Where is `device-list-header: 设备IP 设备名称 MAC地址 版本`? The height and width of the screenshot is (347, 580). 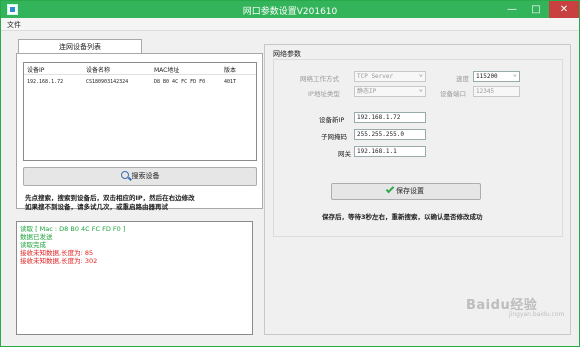 device-list-header: 设备IP 设备名称 MAC地址 版本 is located at coordinates (140, 69).